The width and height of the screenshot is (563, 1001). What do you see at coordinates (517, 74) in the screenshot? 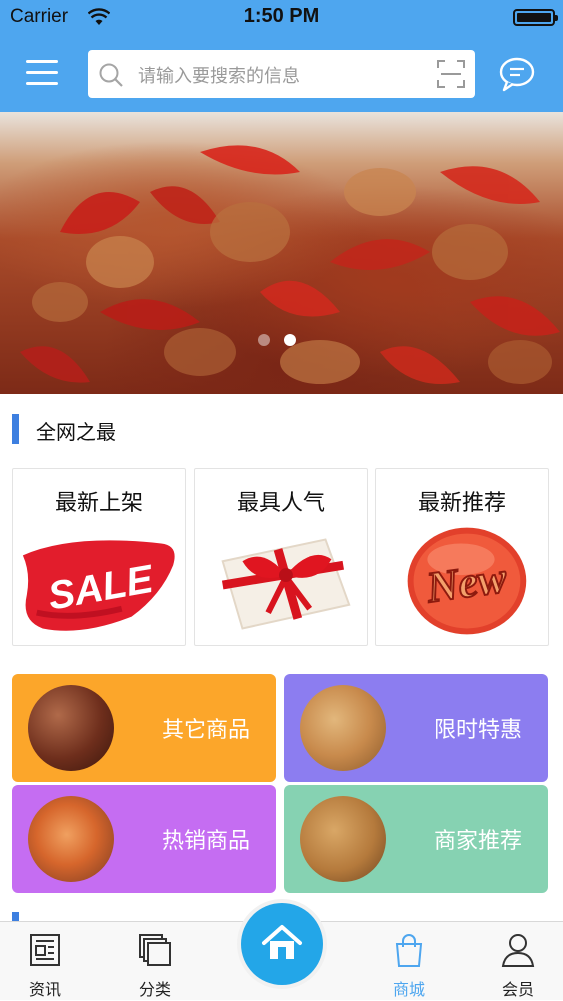
I see `message-icon` at bounding box center [517, 74].